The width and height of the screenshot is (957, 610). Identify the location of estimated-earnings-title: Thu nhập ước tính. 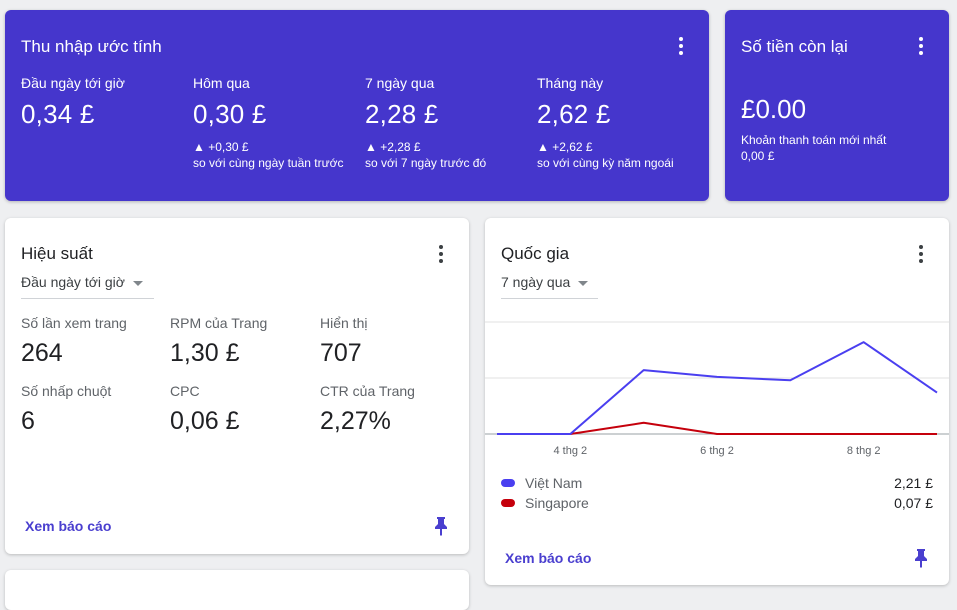
(91, 46).